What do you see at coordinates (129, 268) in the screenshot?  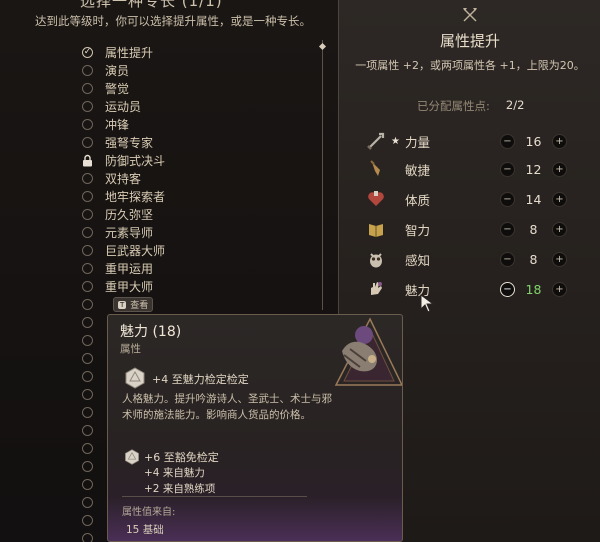 I see `feat-option-label: 重甲运用` at bounding box center [129, 268].